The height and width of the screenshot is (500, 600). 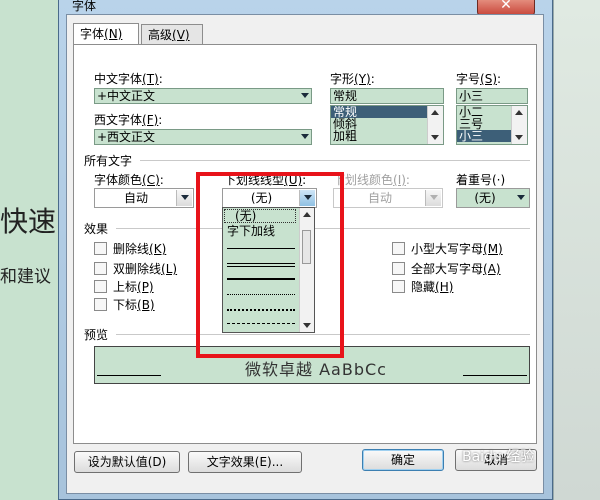 I want to click on close-icon: ✕, so click(x=506, y=6).